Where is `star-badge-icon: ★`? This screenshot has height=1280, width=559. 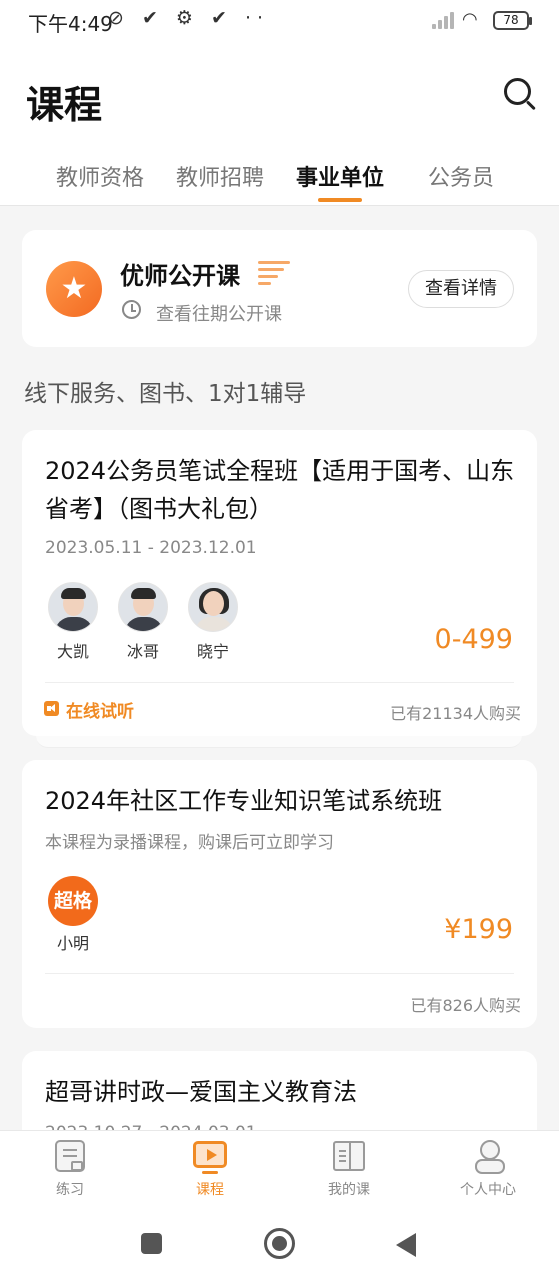 star-badge-icon: ★ is located at coordinates (74, 289).